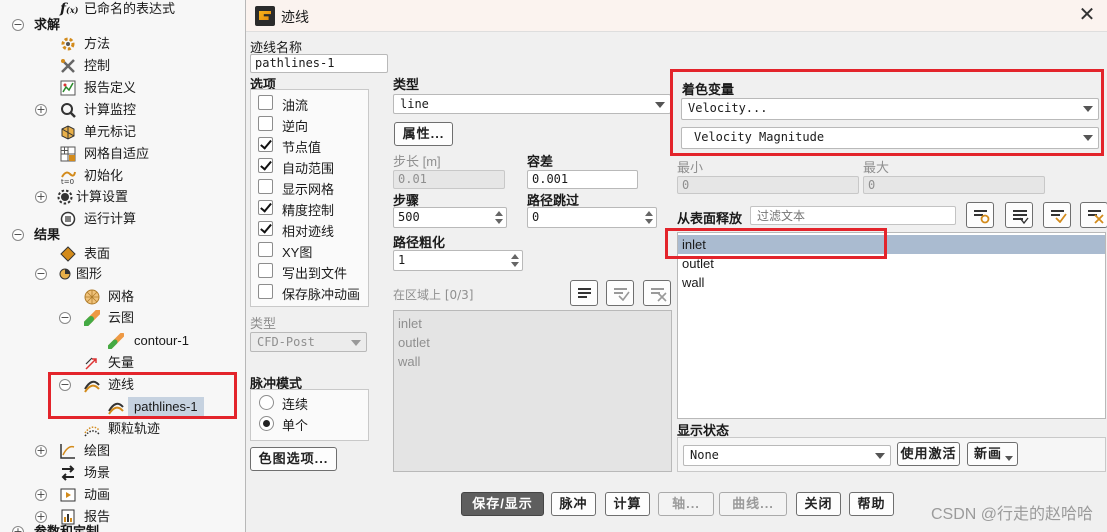 This screenshot has height=532, width=1107. I want to click on tree-item-contours: − 云图, so click(122, 318).